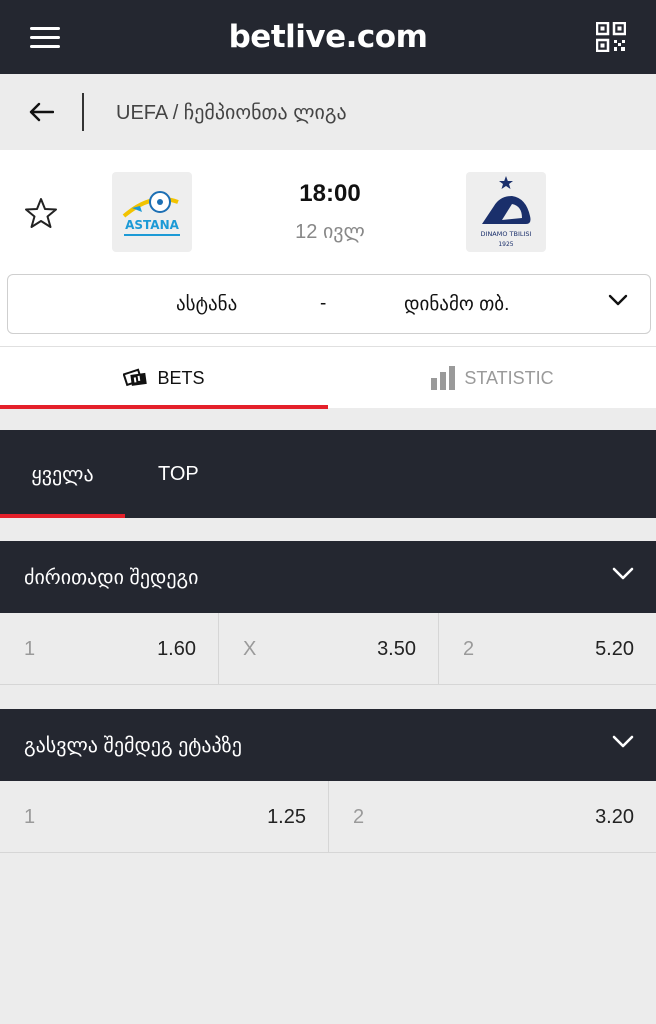 This screenshot has width=656, height=1024. What do you see at coordinates (176, 648) in the screenshot?
I see `odd-value: 1.60` at bounding box center [176, 648].